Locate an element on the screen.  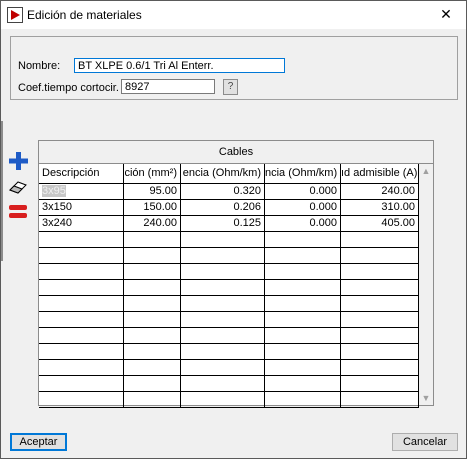
column-header: ıd admisible (A) is located at coordinates (380, 173).